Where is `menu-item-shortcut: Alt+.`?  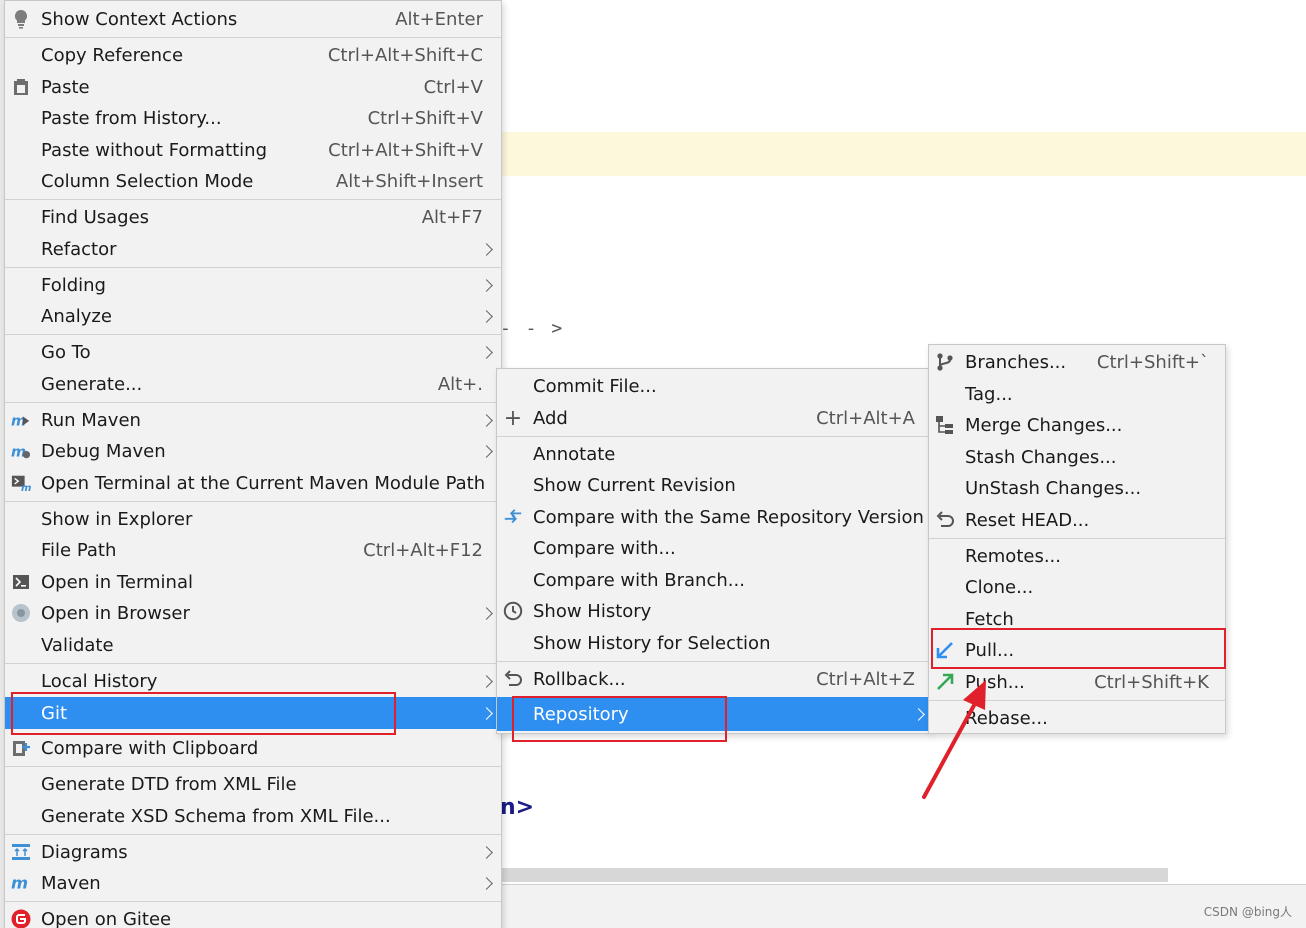 menu-item-shortcut: Alt+. is located at coordinates (460, 384).